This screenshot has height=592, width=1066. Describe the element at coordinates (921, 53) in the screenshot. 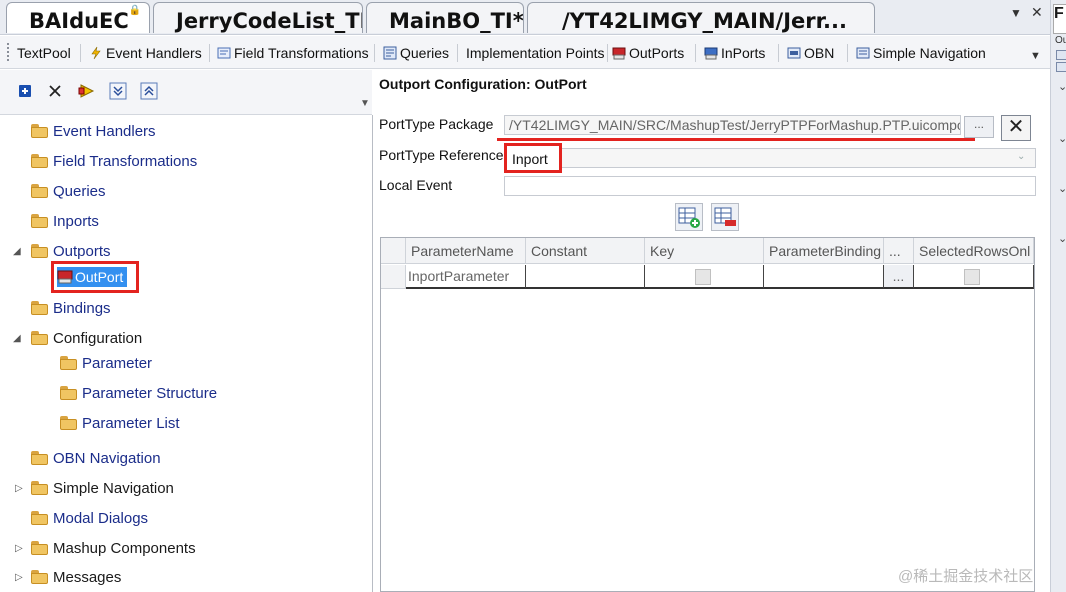

I see `tab-simple-navigation: Simple Navigation` at that location.